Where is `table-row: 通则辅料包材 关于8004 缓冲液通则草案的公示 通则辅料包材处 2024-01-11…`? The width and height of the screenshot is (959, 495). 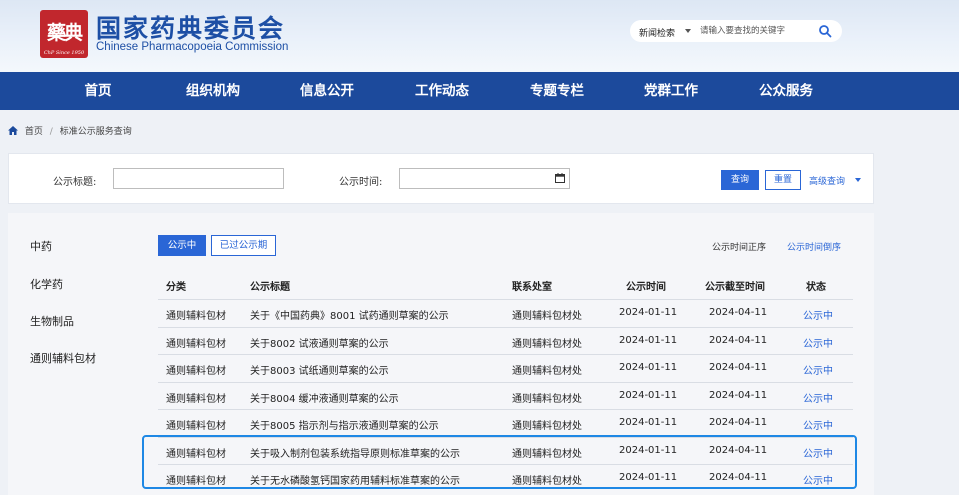 table-row: 通则辅料包材 关于8004 缓冲液通则草案的公示 通则辅料包材处 2024-01-11… is located at coordinates (505, 395).